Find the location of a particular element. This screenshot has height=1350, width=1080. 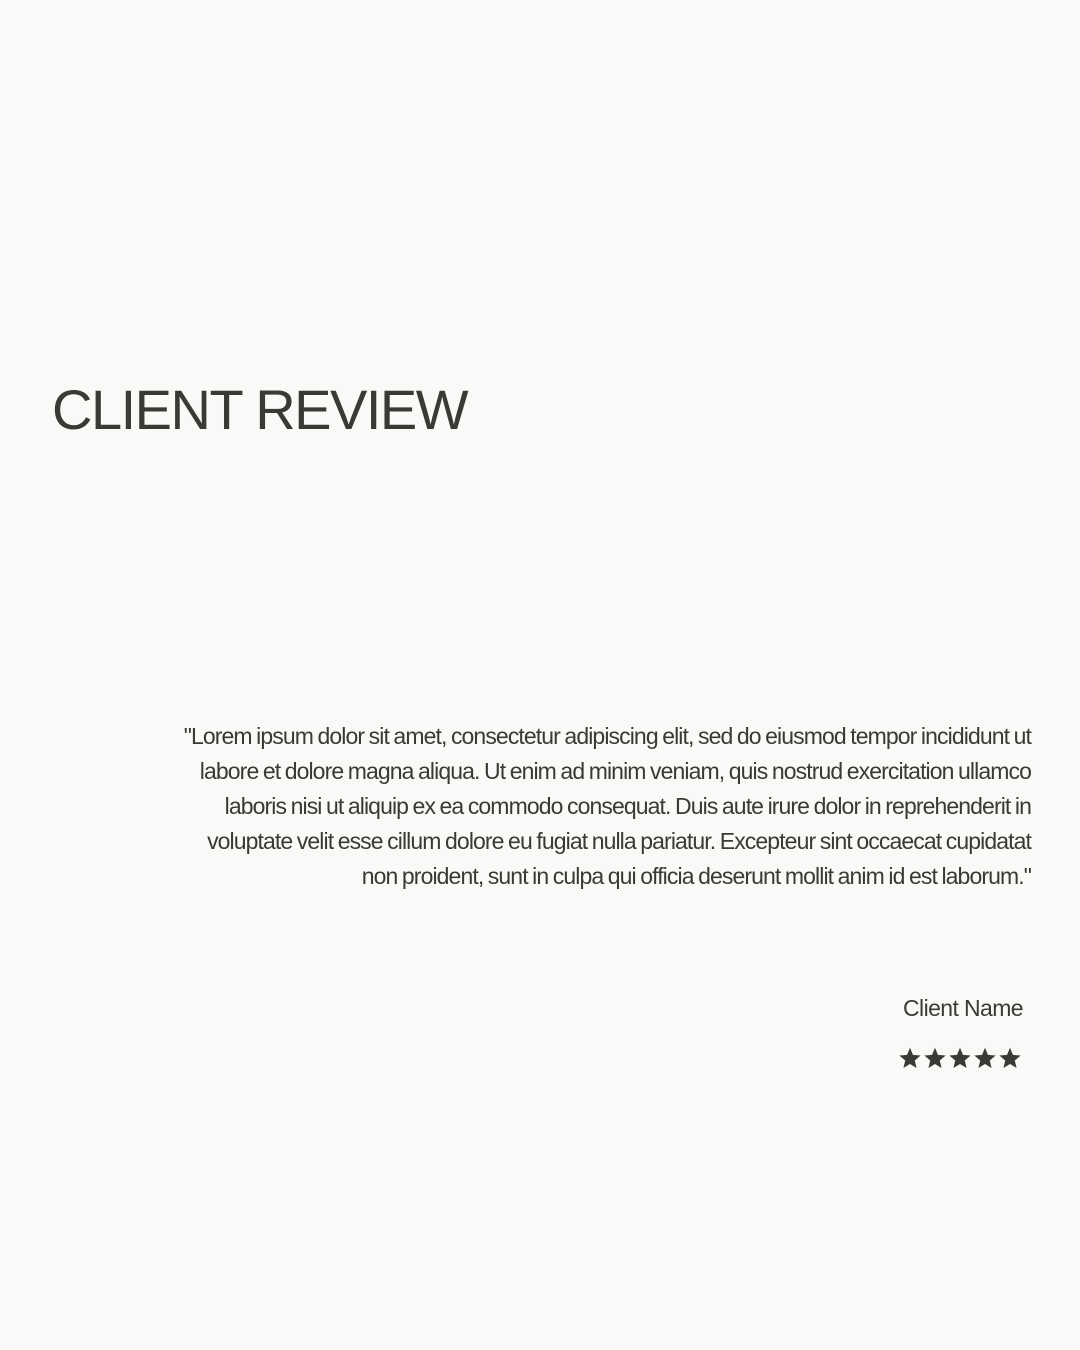

client-name: Client Name is located at coordinates (963, 1008).